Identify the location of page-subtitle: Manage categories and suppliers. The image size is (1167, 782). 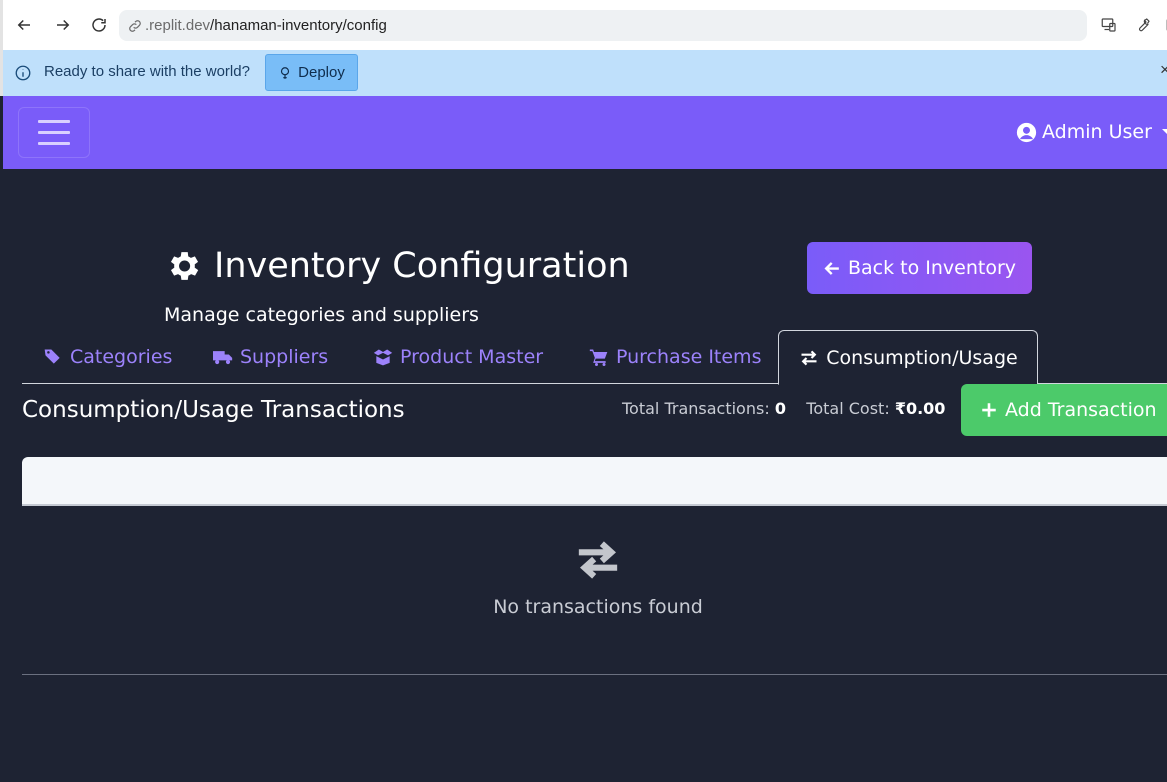
(321, 315).